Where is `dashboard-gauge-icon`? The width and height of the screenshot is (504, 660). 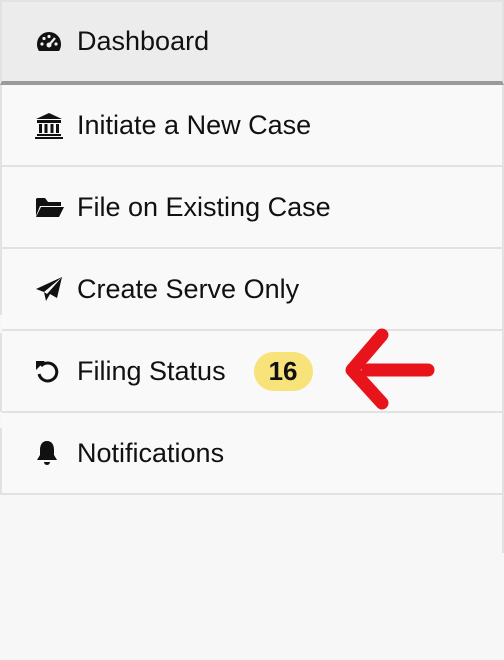
dashboard-gauge-icon is located at coordinates (51, 42).